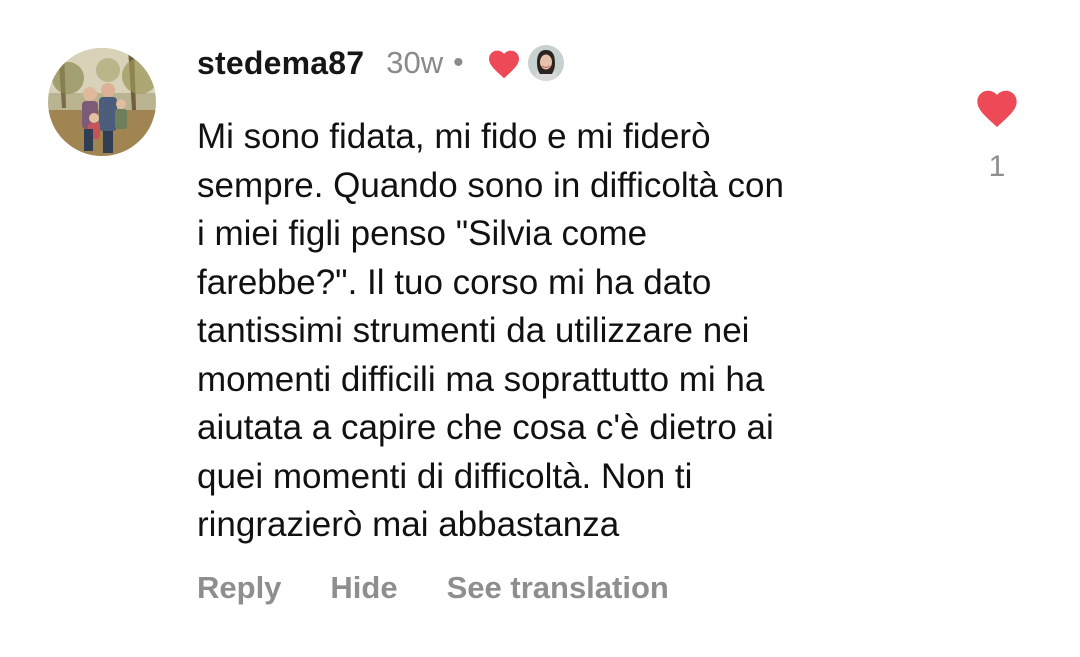 This screenshot has height=657, width=1080. Describe the element at coordinates (239, 588) in the screenshot. I see `reply-button: Reply` at that location.